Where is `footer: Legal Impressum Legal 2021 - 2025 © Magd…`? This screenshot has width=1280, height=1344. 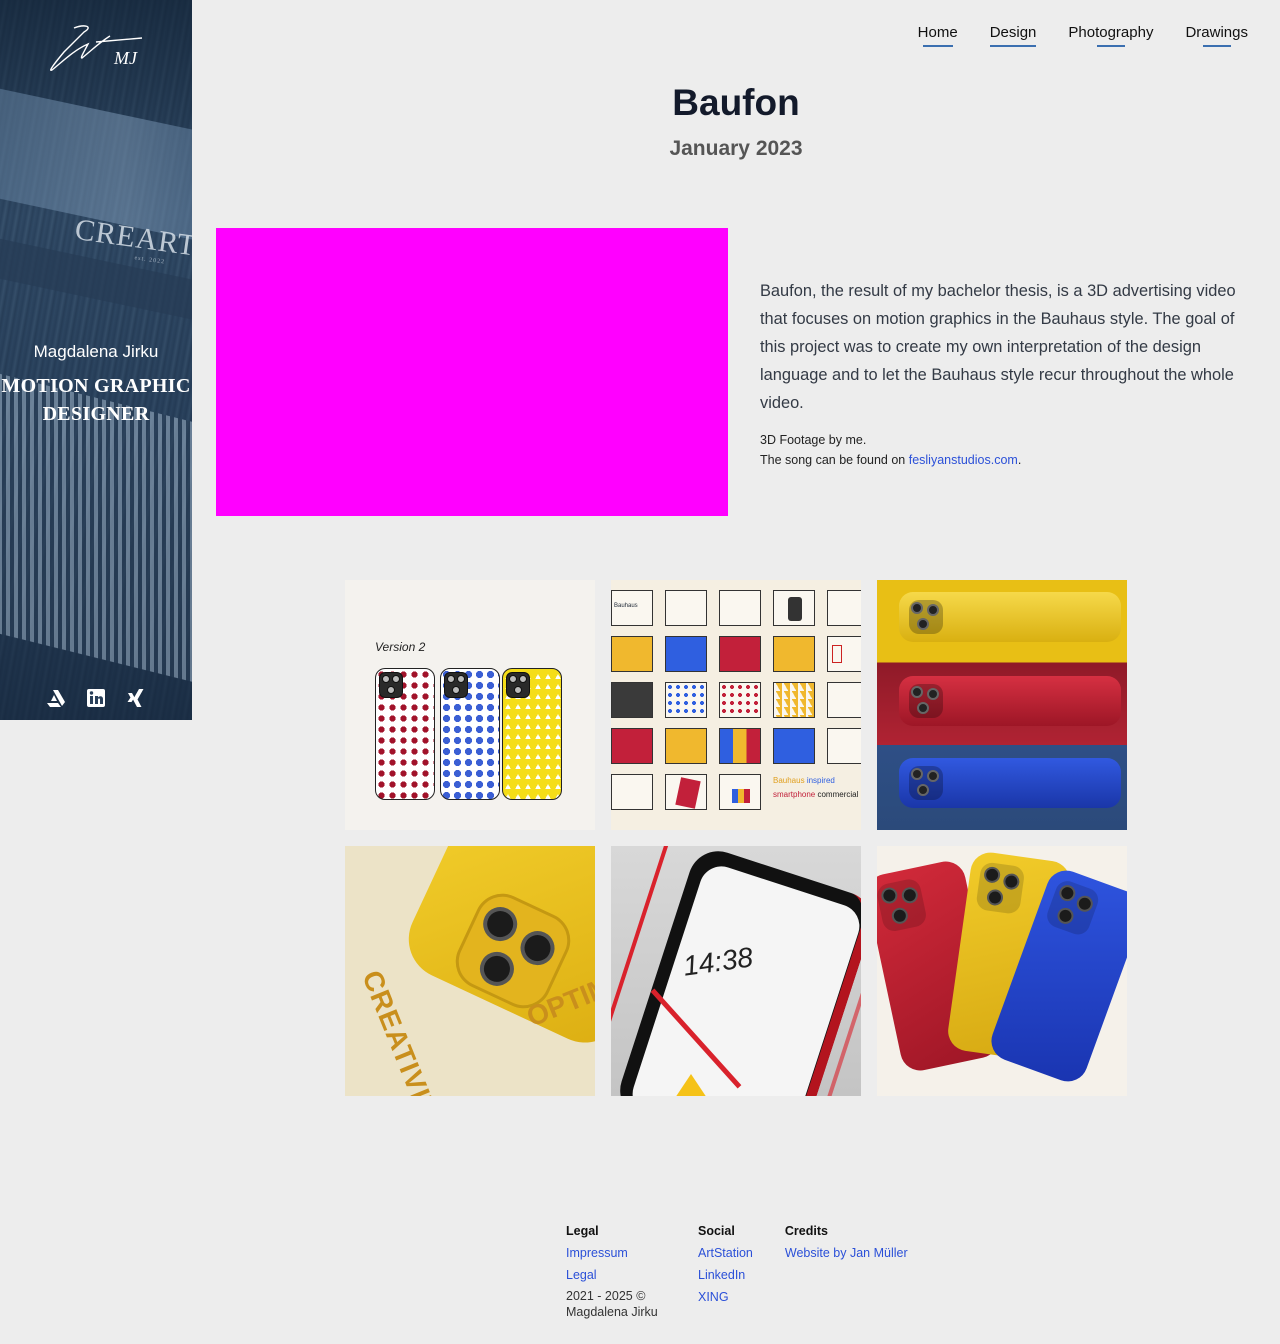
footer: Legal Impressum Legal 2021 - 2025 © Magd… is located at coordinates (737, 1272).